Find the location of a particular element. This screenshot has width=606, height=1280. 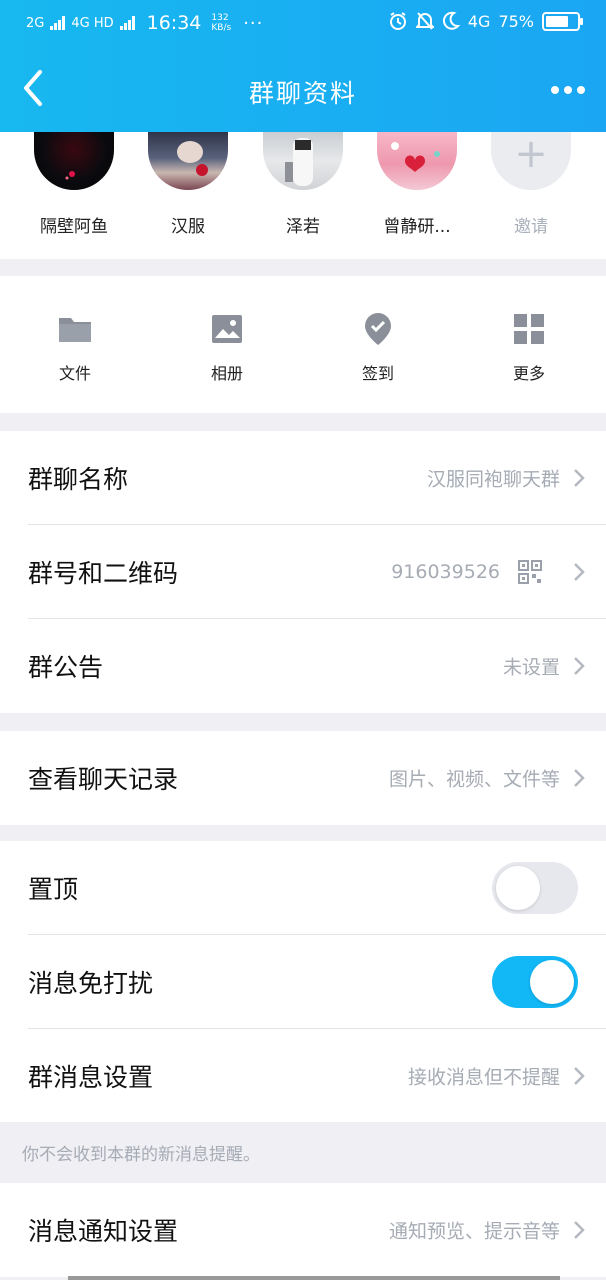

qr-code-icon is located at coordinates (530, 572).